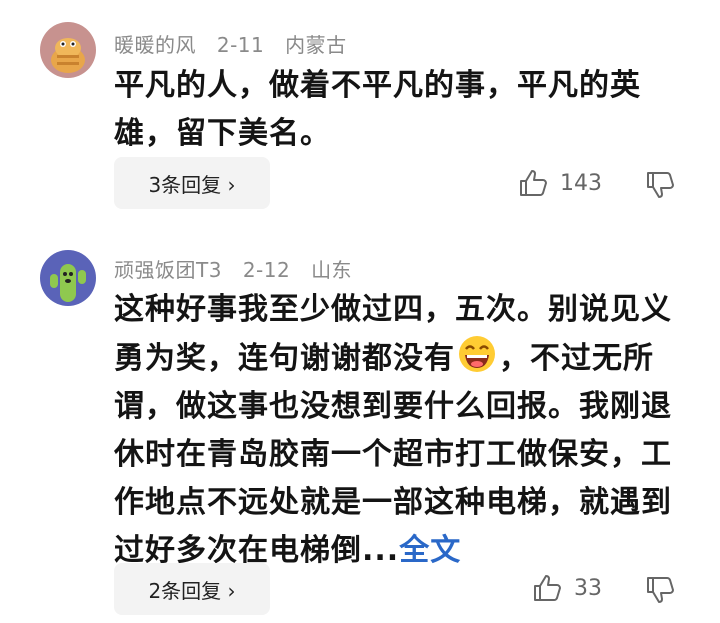 The height and width of the screenshot is (623, 720). What do you see at coordinates (430, 550) in the screenshot?
I see `expand-full-text-link: 全文` at bounding box center [430, 550].